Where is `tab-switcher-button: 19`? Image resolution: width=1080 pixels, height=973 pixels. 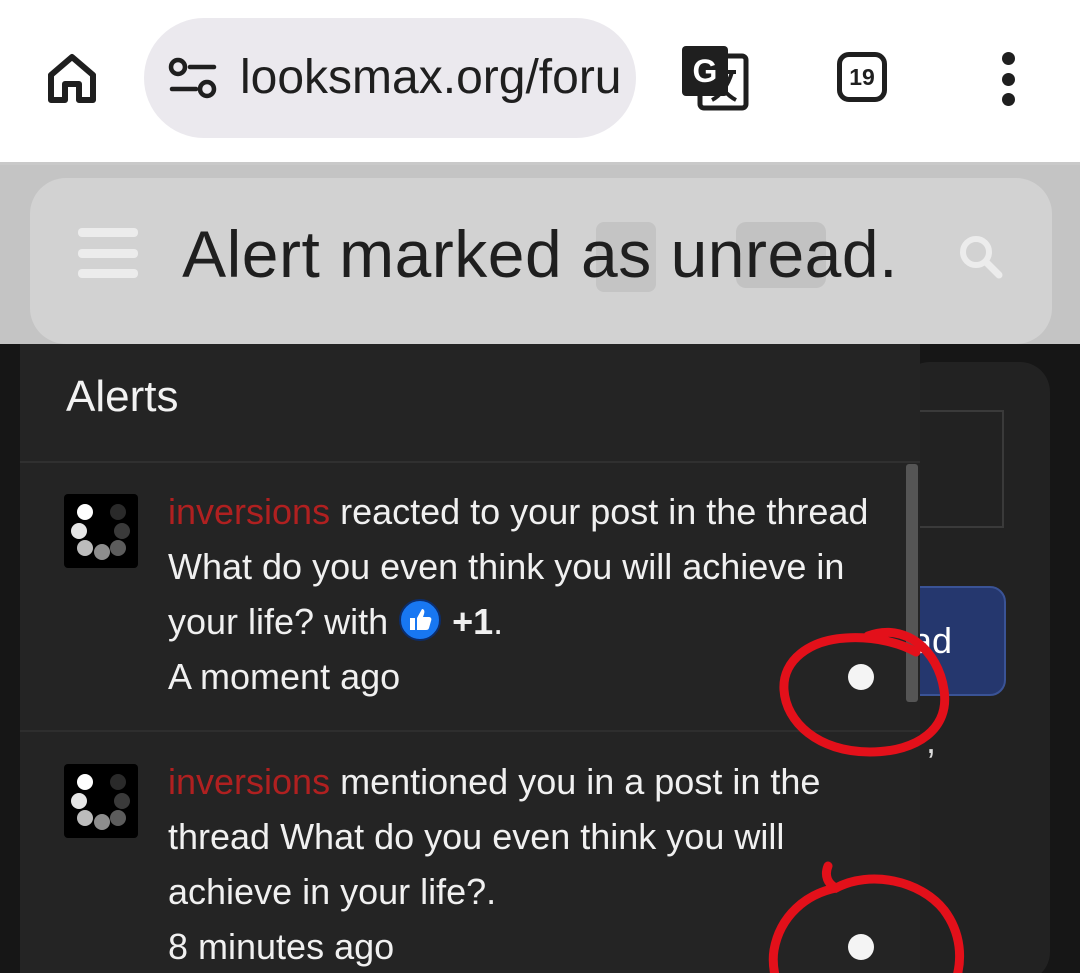
tab-switcher-button: 19 is located at coordinates (862, 77).